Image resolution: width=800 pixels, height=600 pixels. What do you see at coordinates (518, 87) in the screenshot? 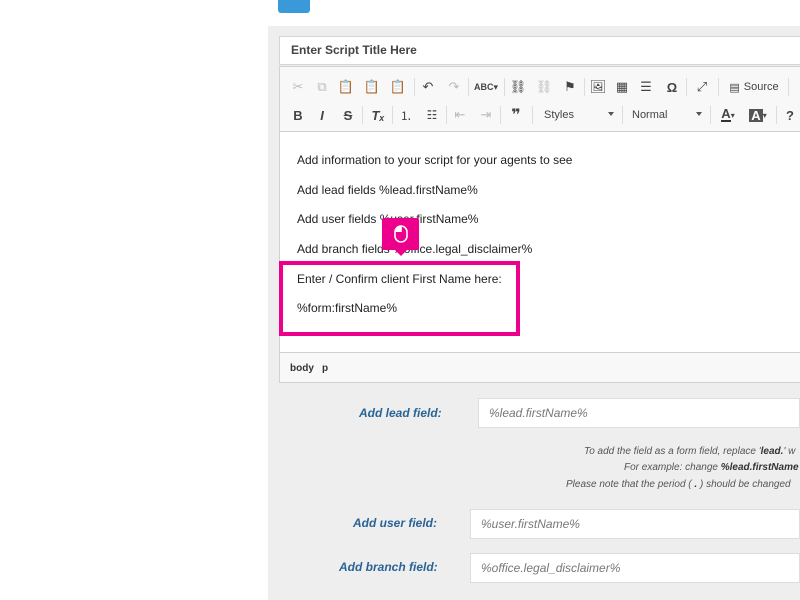
I see `link-icon: ⛓` at bounding box center [518, 87].